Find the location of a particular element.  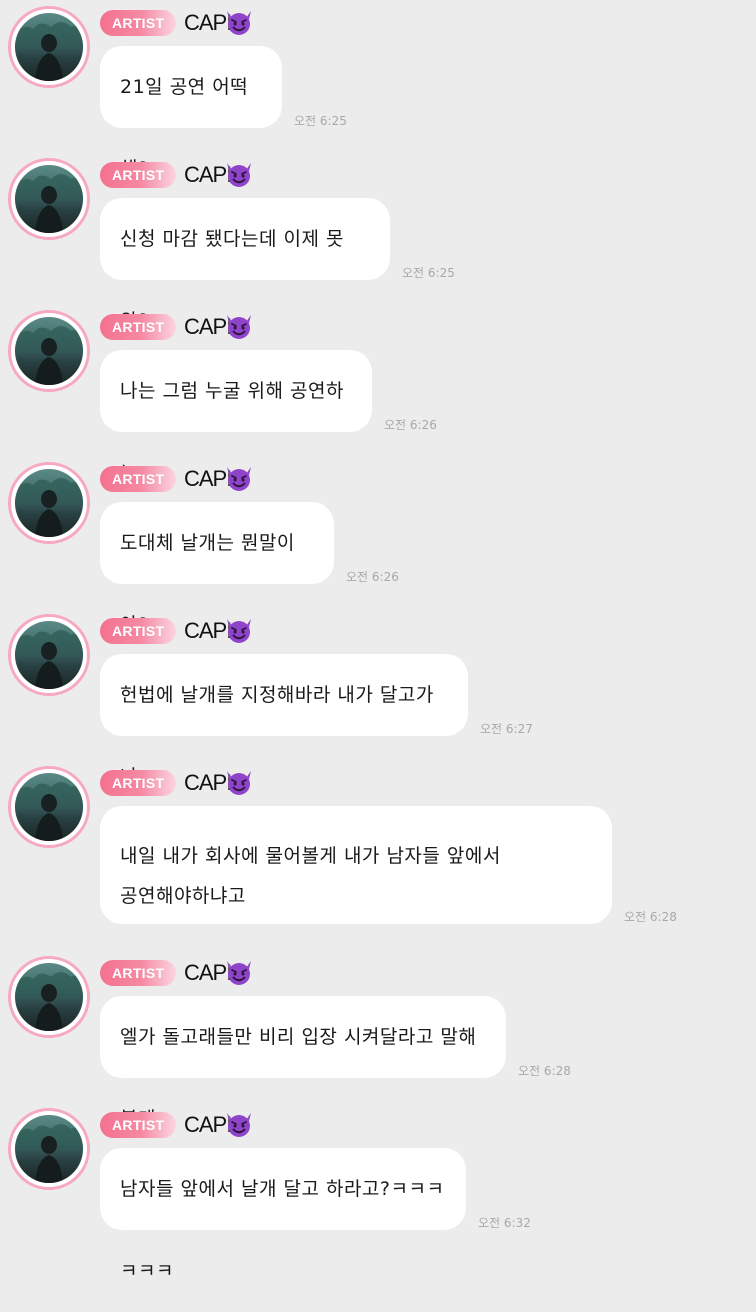

message-bubble: 도대체 날개는 뭔말이야? is located at coordinates (217, 569).